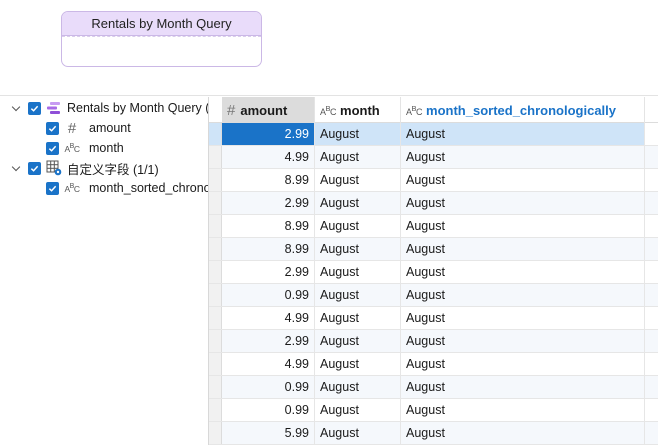 This screenshot has height=445, width=658. What do you see at coordinates (110, 108) in the screenshot?
I see `tree-root-row: Rentals by Month Query (2` at bounding box center [110, 108].